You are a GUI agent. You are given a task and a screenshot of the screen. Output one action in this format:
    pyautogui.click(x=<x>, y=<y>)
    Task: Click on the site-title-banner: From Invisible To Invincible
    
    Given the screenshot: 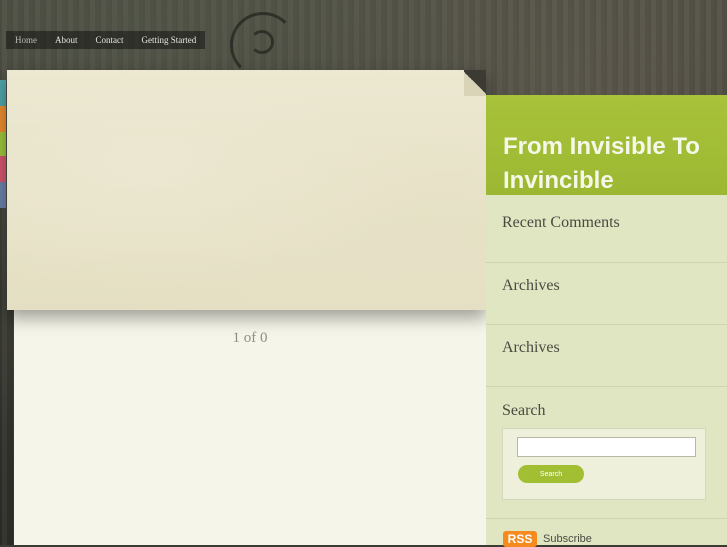 What is the action you would take?
    pyautogui.click(x=606, y=145)
    